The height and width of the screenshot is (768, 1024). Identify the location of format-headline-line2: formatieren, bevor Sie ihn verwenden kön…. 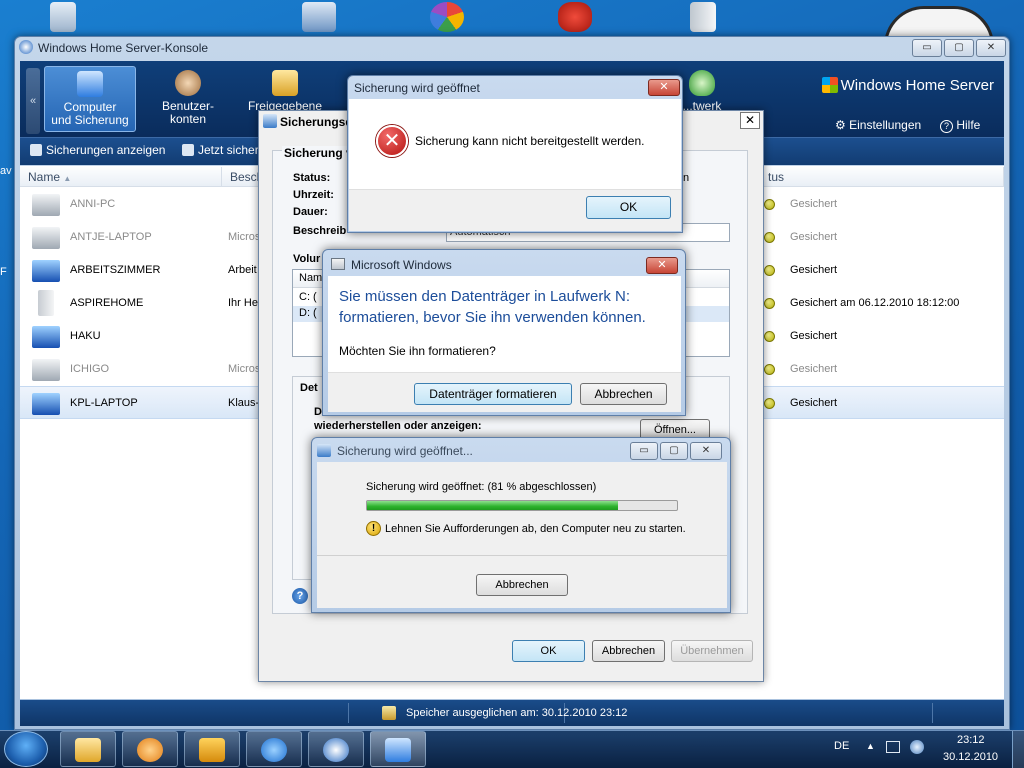
(492, 317).